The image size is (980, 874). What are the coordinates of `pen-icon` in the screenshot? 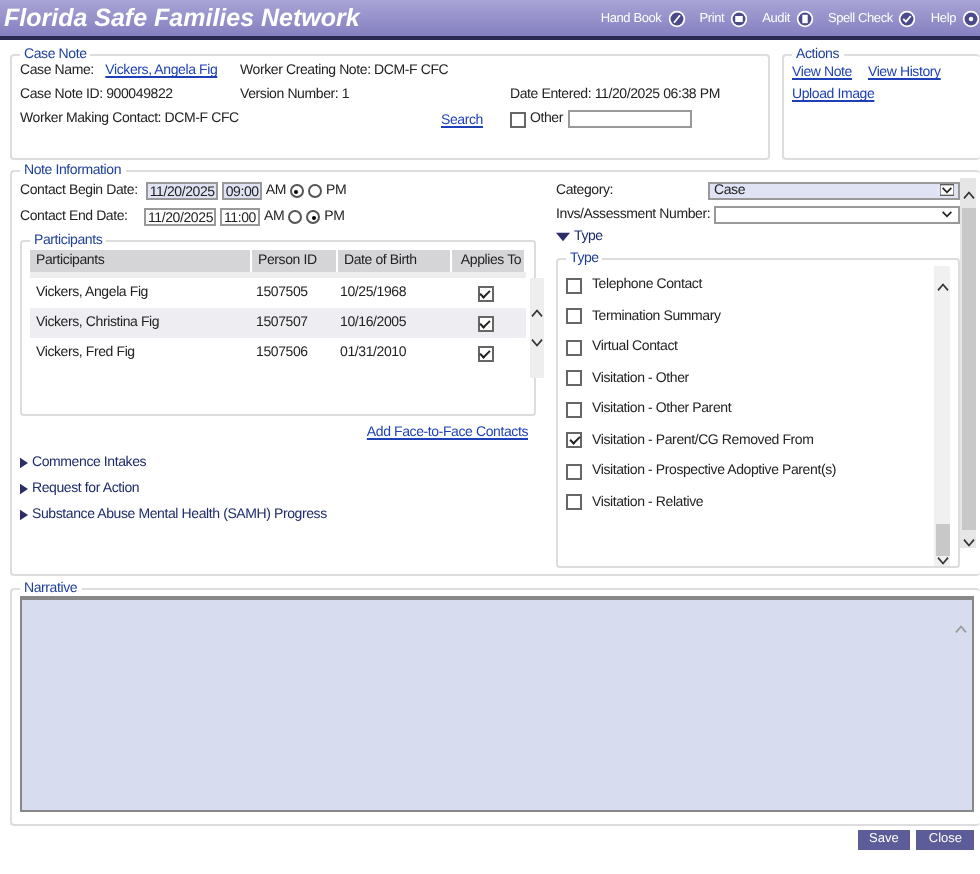 It's located at (676, 18).